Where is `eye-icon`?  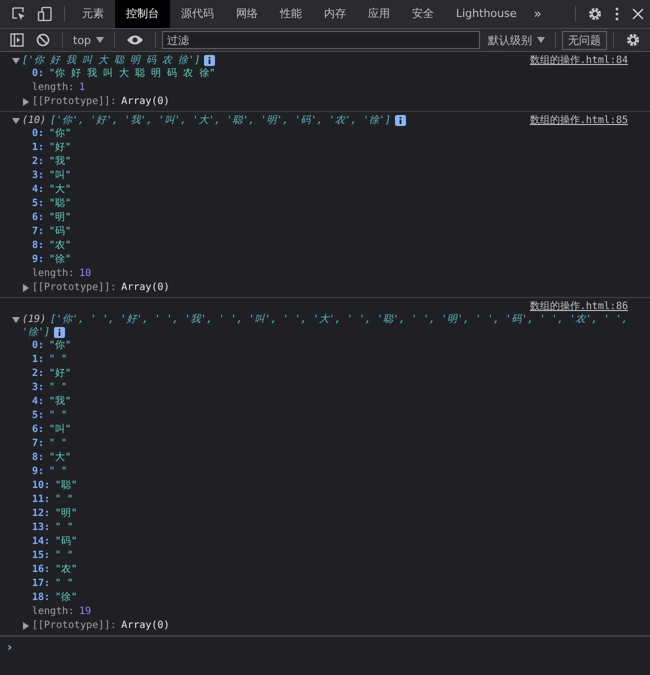
eye-icon is located at coordinates (135, 40).